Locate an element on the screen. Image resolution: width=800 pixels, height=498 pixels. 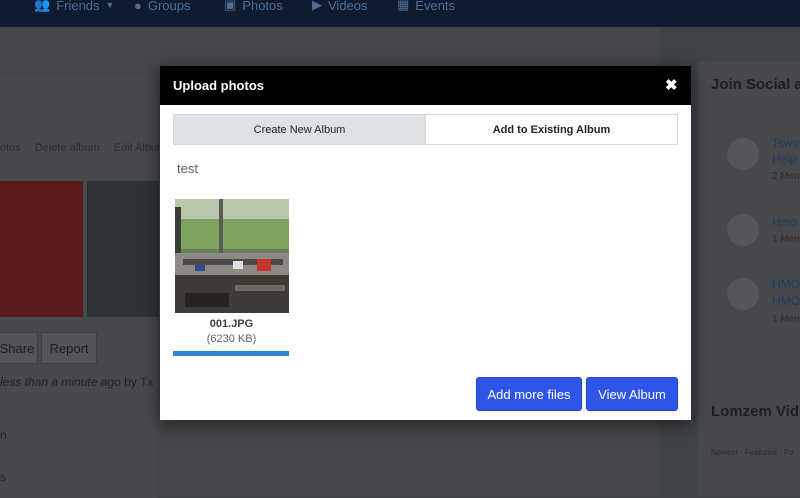
post-meta: less than a minute ago by Tx is located at coordinates (76, 382).